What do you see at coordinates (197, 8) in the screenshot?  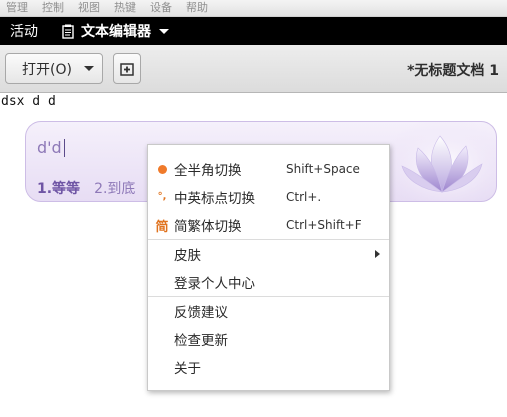 I see `vm-menu-help: 帮助` at bounding box center [197, 8].